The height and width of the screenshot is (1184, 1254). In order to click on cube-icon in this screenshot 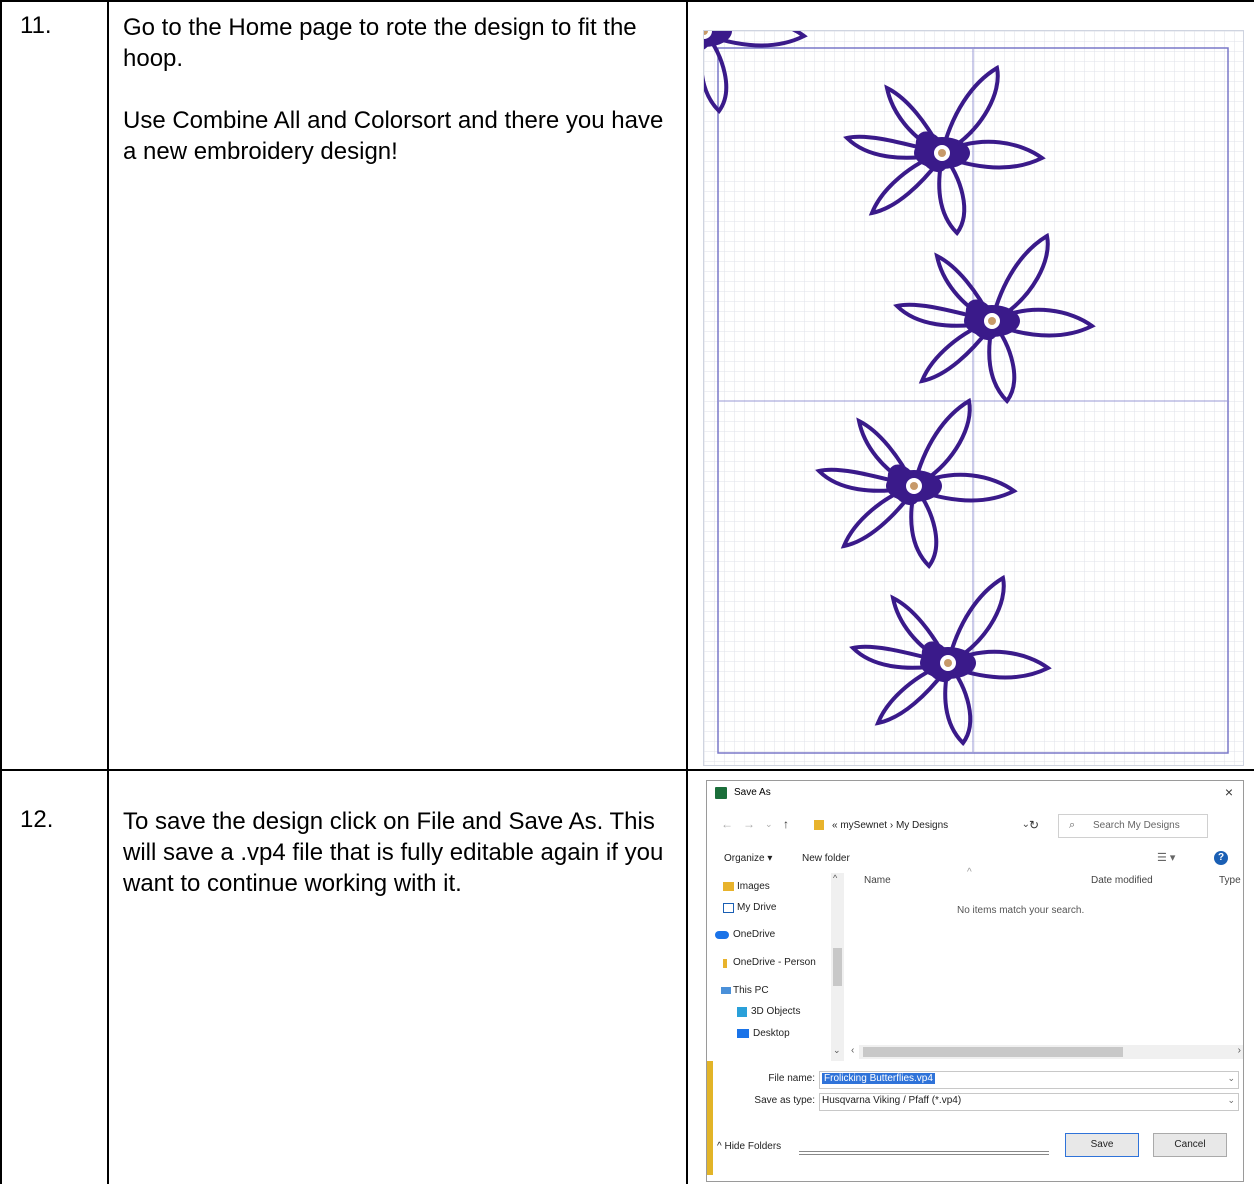, I will do `click(742, 1012)`.